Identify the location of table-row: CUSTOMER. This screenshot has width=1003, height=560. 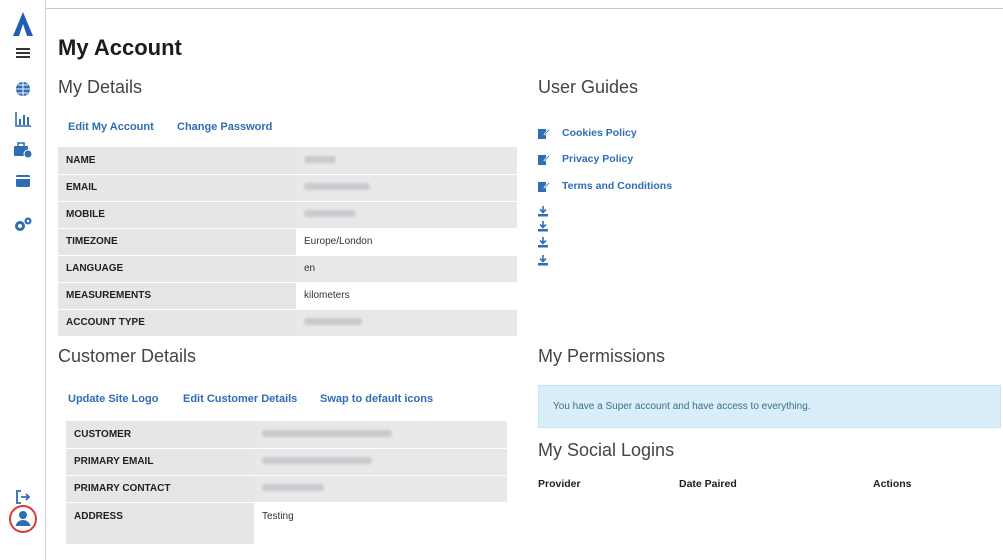
(286, 435).